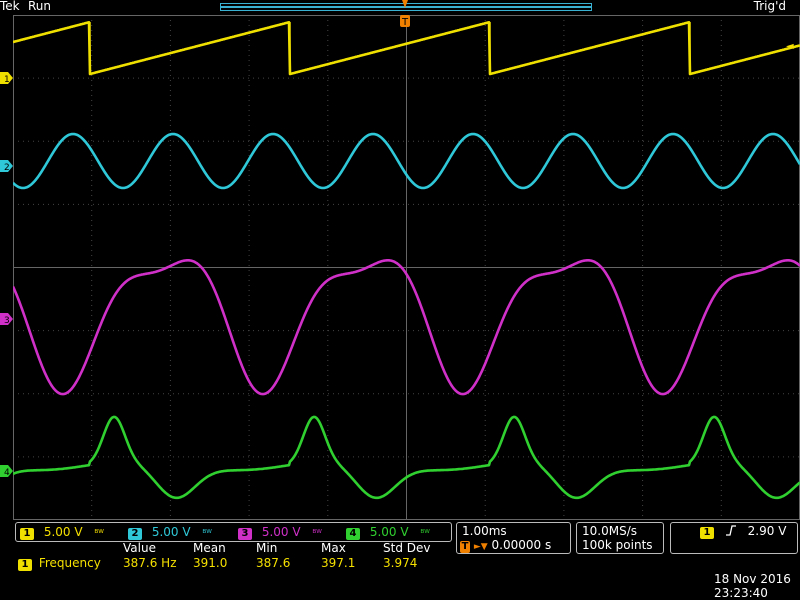 This screenshot has height=600, width=800. I want to click on horizontal-panel: 1.00ms T ►▼ 0.00000 s, so click(513, 538).